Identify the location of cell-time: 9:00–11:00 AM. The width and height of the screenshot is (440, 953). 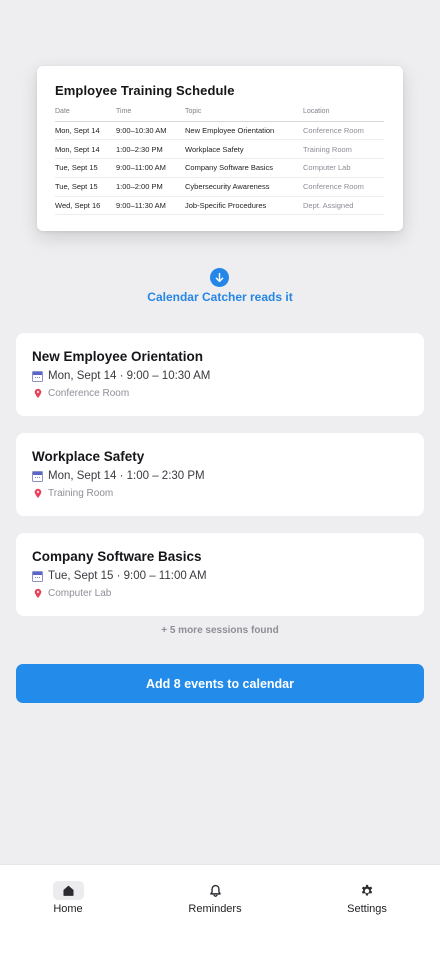
(150, 168).